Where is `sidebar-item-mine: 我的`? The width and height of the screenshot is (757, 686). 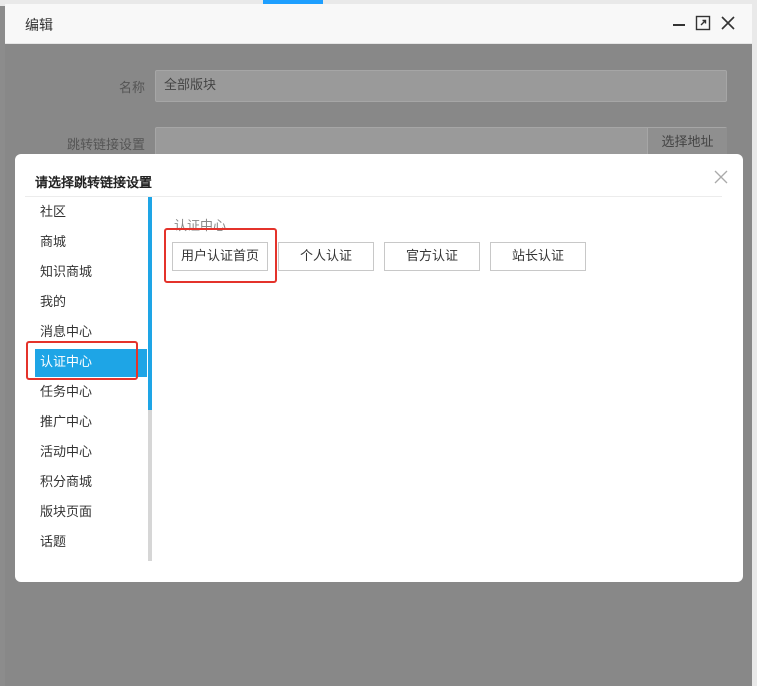 sidebar-item-mine: 我的 is located at coordinates (91, 303).